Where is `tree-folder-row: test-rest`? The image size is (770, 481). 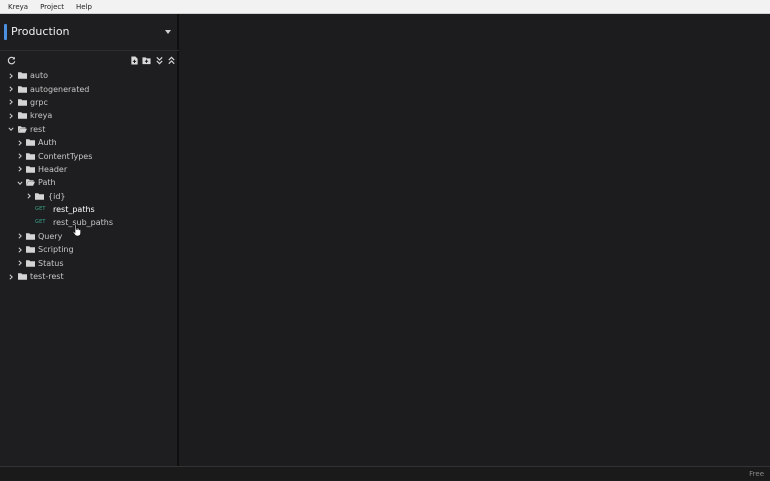
tree-folder-row: test-rest is located at coordinates (89, 276).